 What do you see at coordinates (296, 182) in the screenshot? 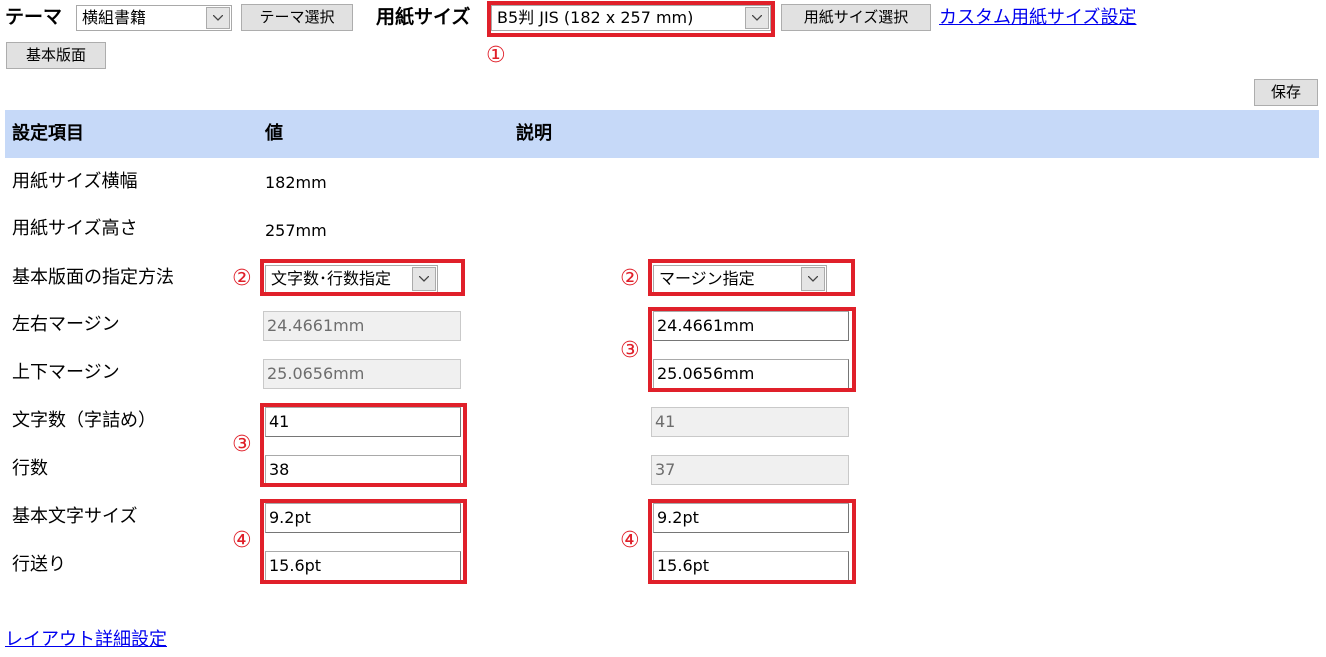
I see `paper-width-value: 182mm` at bounding box center [296, 182].